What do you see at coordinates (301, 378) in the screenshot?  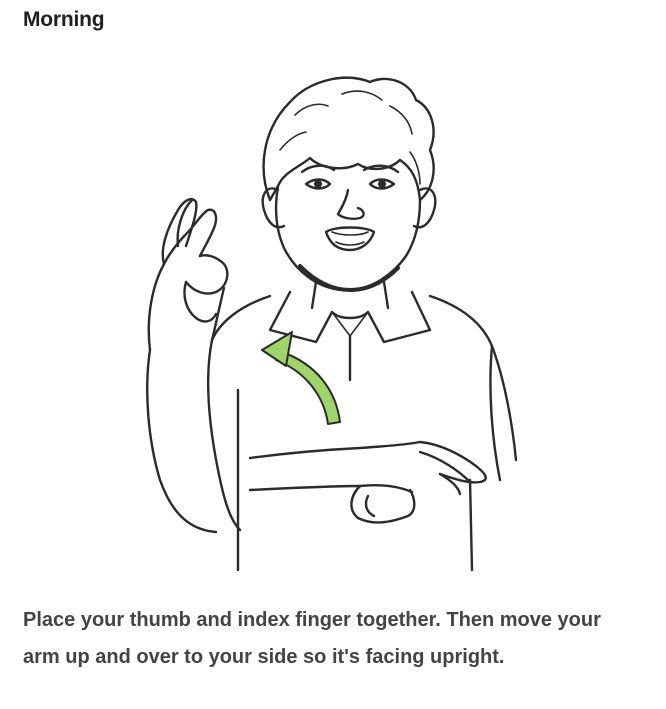 I see `movement-arrow-icon` at bounding box center [301, 378].